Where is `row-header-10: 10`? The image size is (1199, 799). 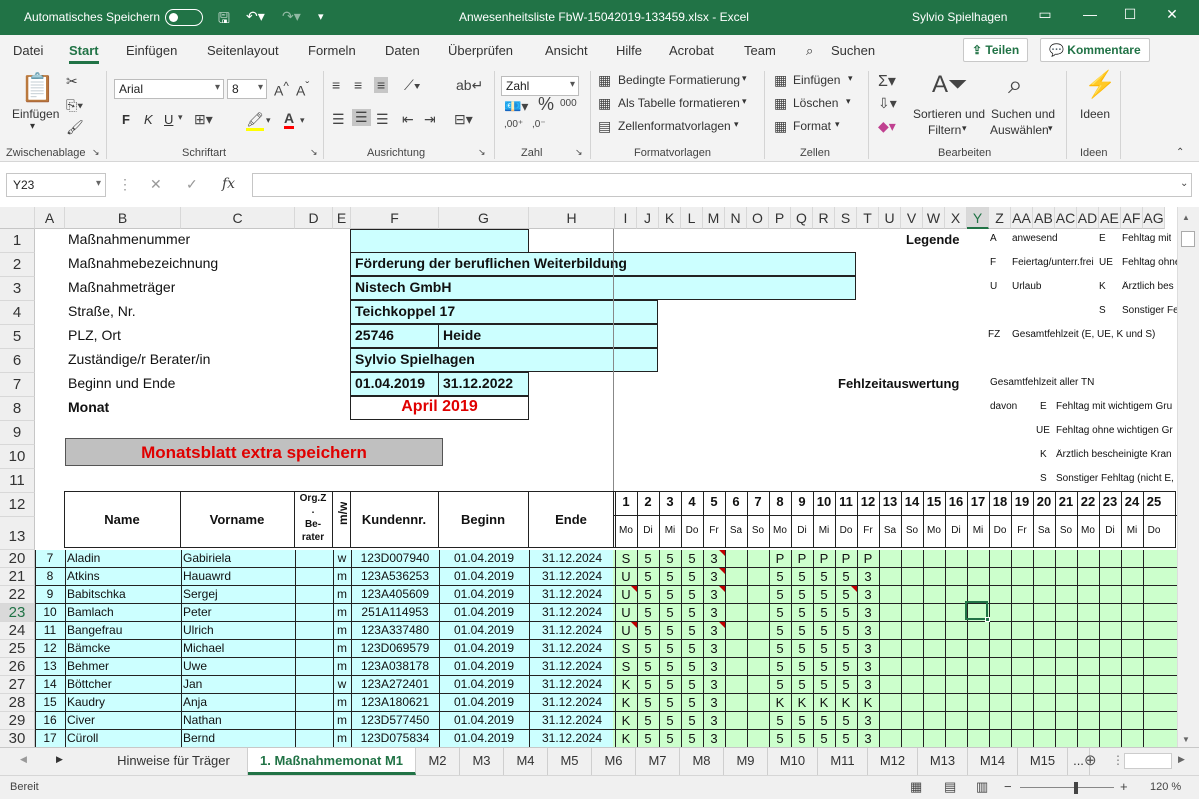 row-header-10: 10 is located at coordinates (17, 457).